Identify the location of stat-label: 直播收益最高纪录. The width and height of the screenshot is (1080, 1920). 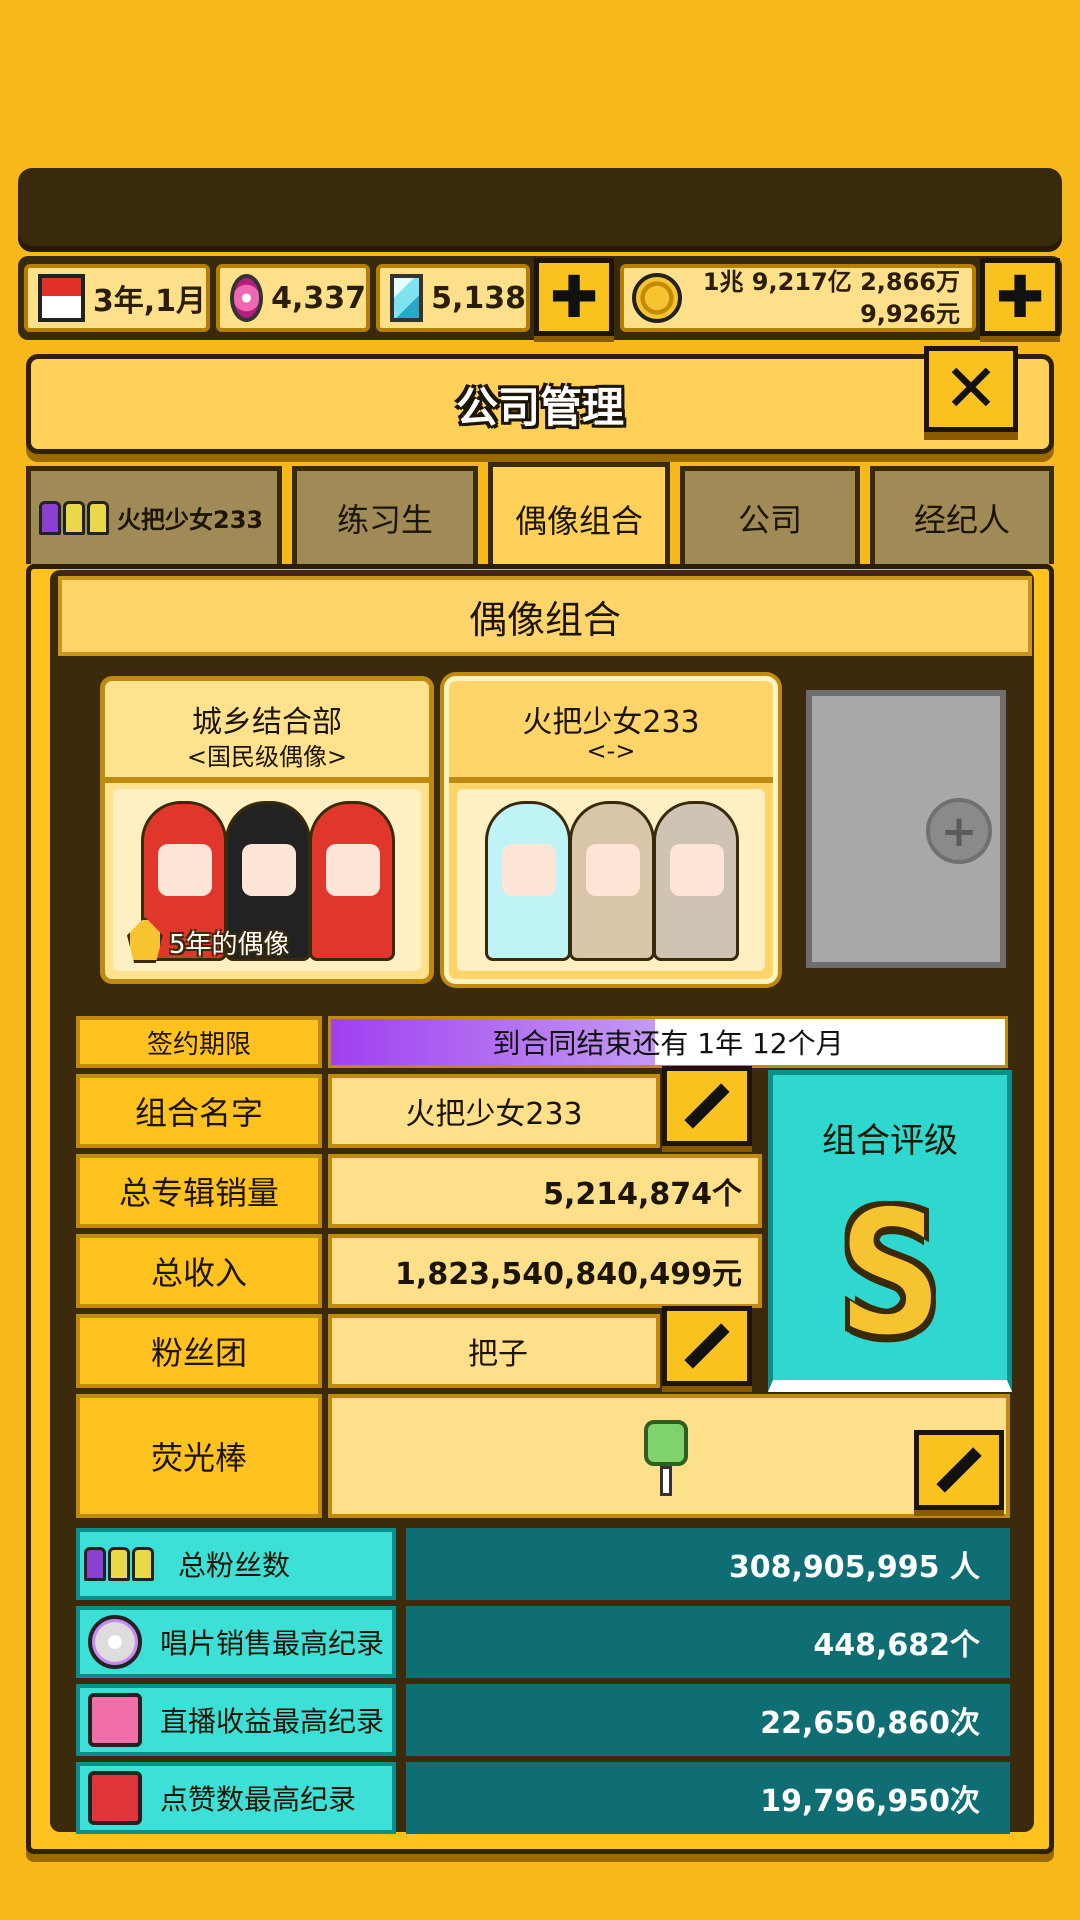
(272, 1721).